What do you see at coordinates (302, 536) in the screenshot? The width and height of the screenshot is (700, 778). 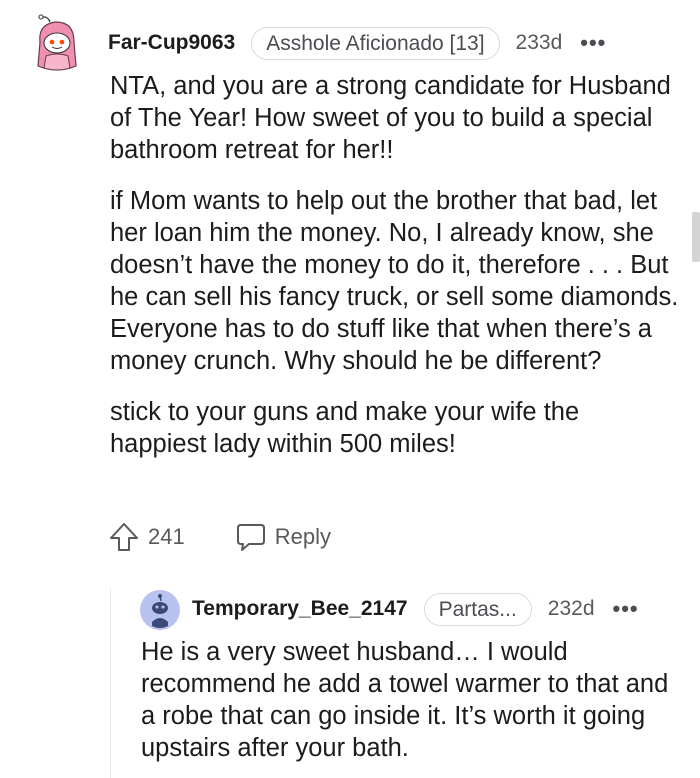 I see `reply-label: Reply` at bounding box center [302, 536].